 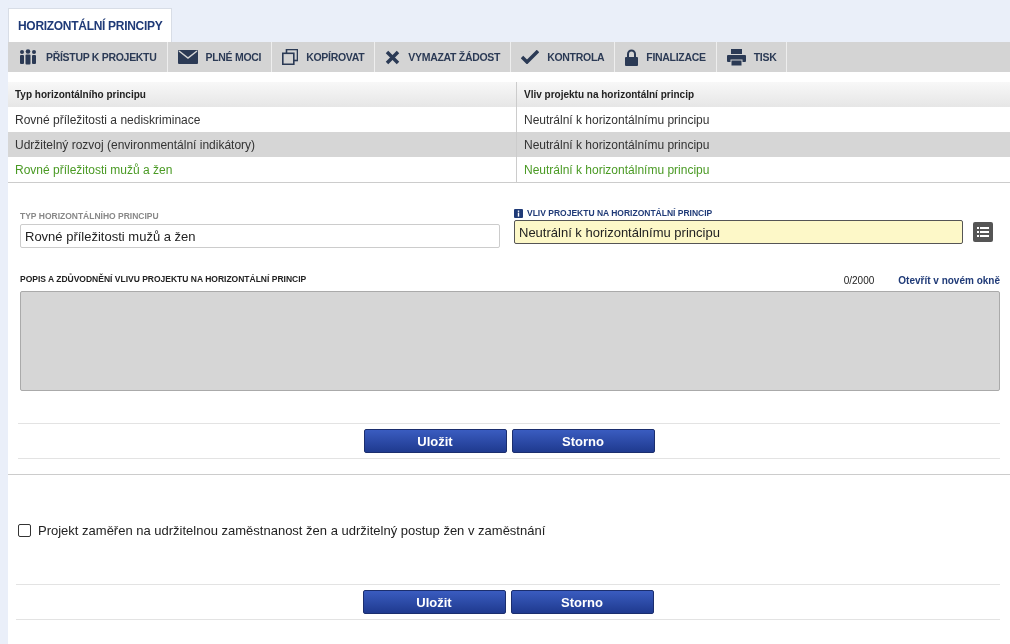 What do you see at coordinates (163, 279) in the screenshot?
I see `field-label: POPIS A ZDŮVODNĚNÍ VLIVU PROJEKTU NA HORIZONTÁLNÍ PRINCIP` at bounding box center [163, 279].